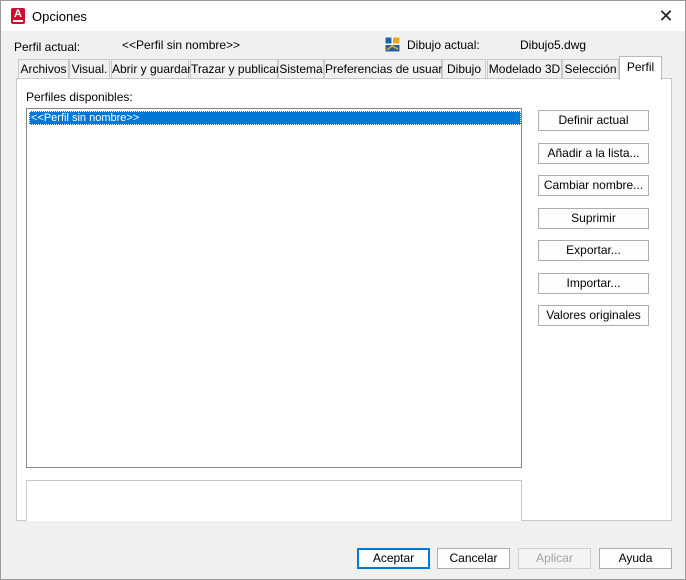  Describe the element at coordinates (666, 16) in the screenshot. I see `close-button: ✕` at that location.